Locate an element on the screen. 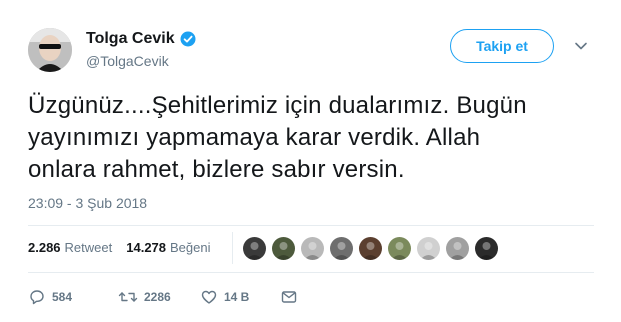 The image size is (621, 322). action-bar: 584 2286 14 B is located at coordinates (163, 297).